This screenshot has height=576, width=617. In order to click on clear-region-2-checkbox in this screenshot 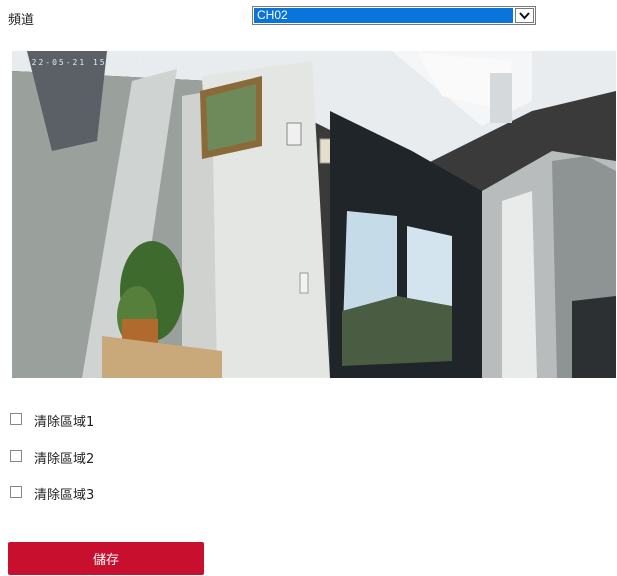, I will do `click(16, 456)`.